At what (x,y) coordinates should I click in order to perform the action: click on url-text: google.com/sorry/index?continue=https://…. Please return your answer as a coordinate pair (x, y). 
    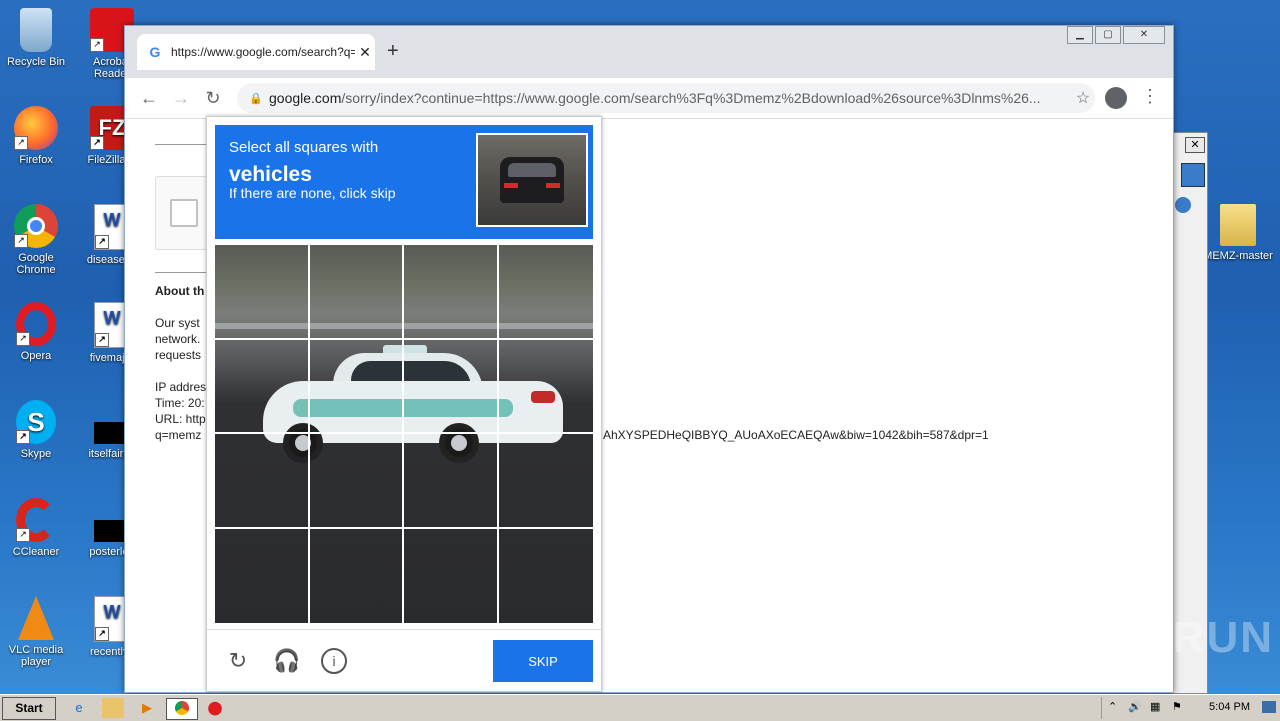
    Looking at the image, I should click on (670, 98).